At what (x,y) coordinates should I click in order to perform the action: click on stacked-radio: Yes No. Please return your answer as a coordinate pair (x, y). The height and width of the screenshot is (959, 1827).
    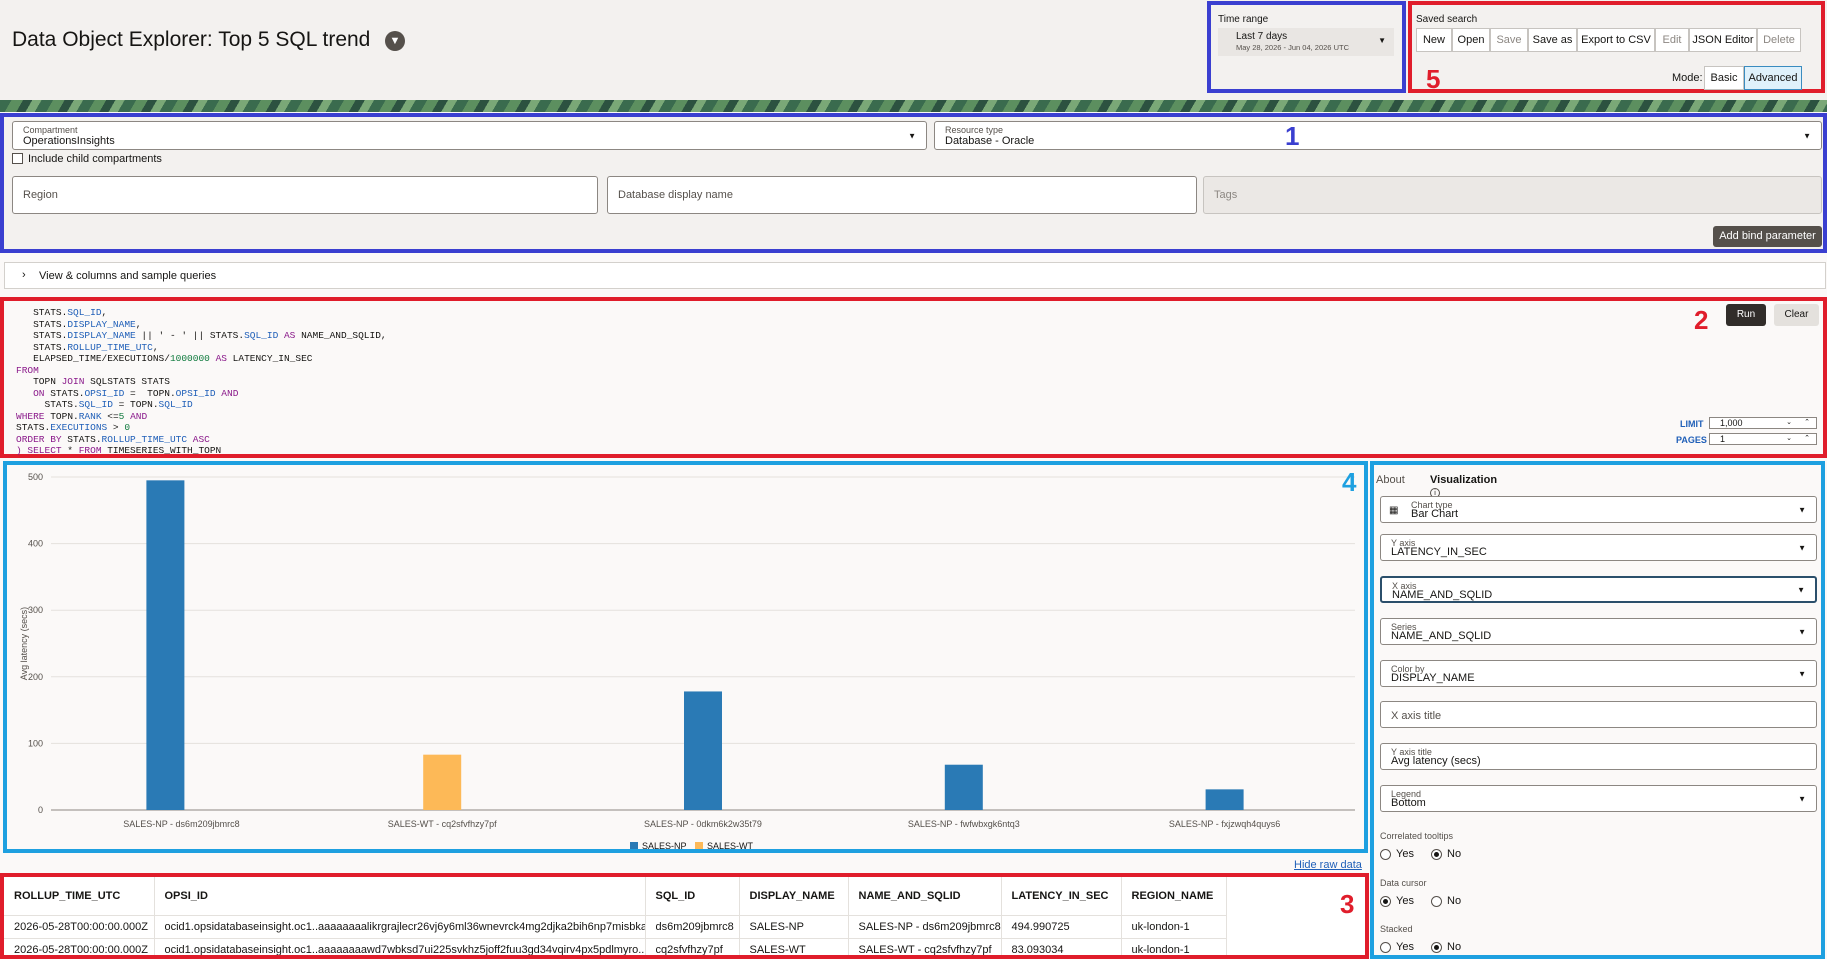
    Looking at the image, I should click on (1420, 947).